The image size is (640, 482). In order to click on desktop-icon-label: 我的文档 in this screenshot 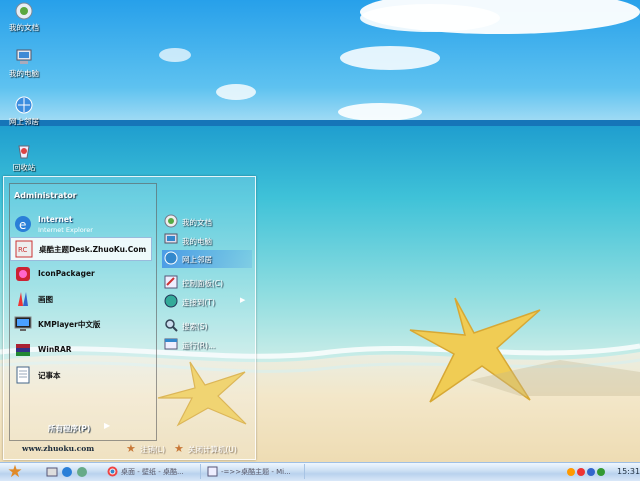, I will do `click(24, 27)`.